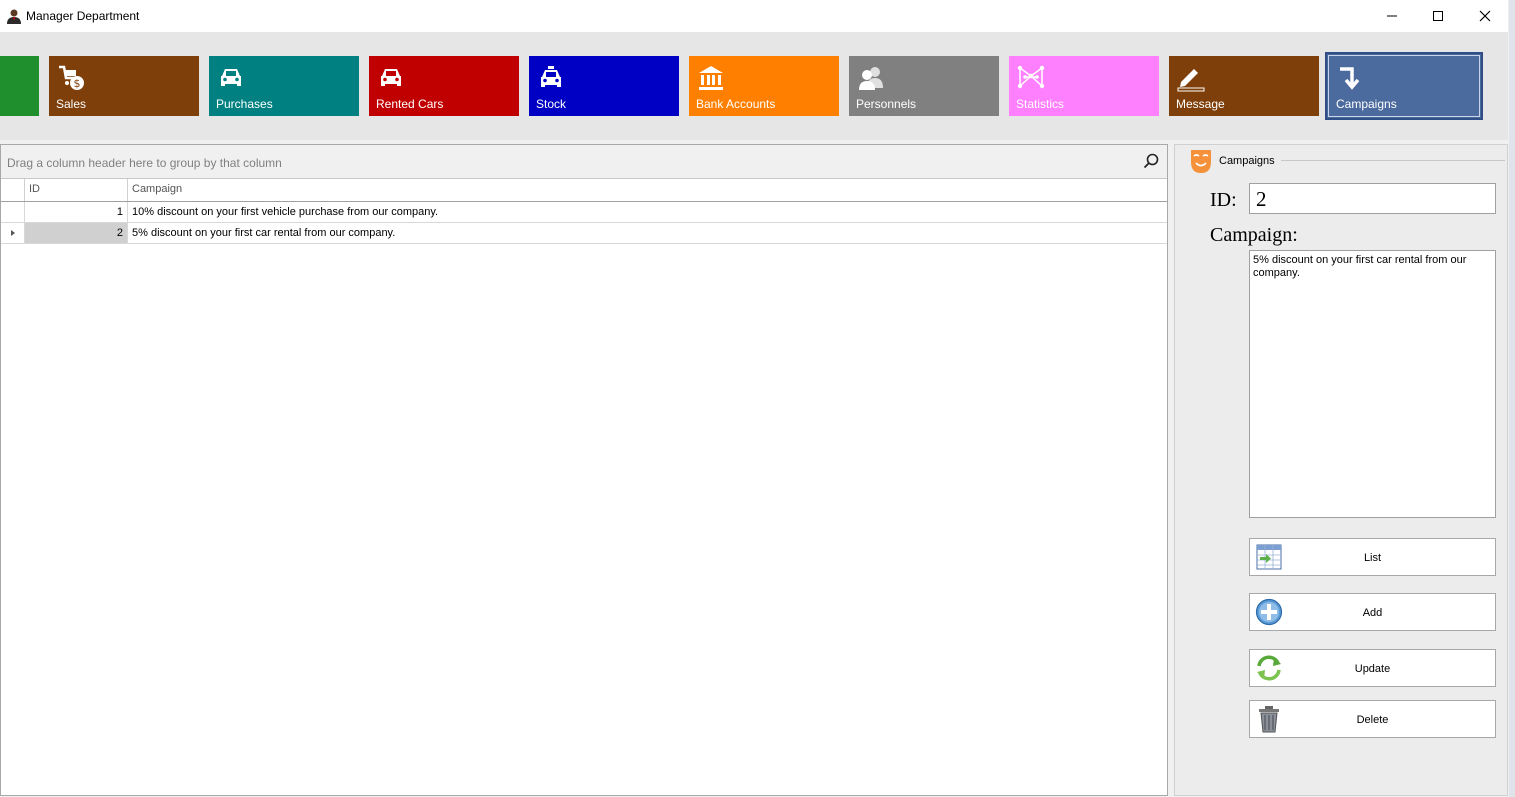 The width and height of the screenshot is (1515, 797). What do you see at coordinates (871, 78) in the screenshot?
I see `people-icon` at bounding box center [871, 78].